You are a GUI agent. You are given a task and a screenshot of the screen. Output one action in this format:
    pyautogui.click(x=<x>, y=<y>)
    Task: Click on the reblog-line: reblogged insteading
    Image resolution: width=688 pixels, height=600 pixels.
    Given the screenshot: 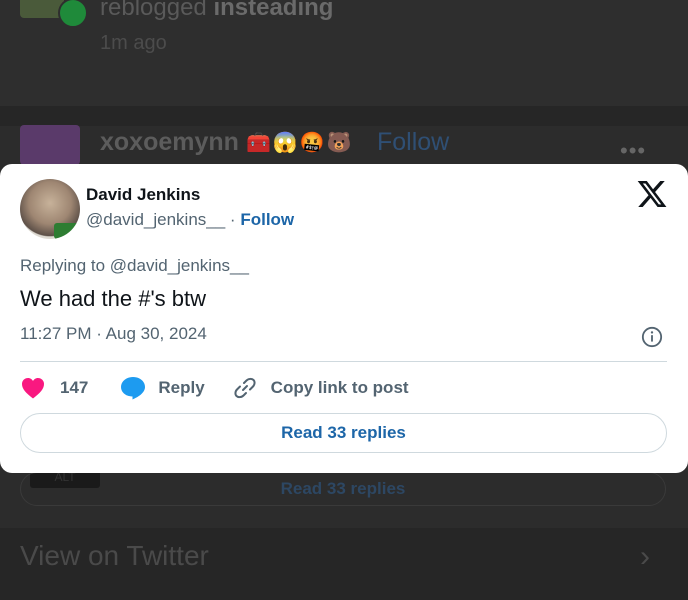 What is the action you would take?
    pyautogui.click(x=216, y=11)
    